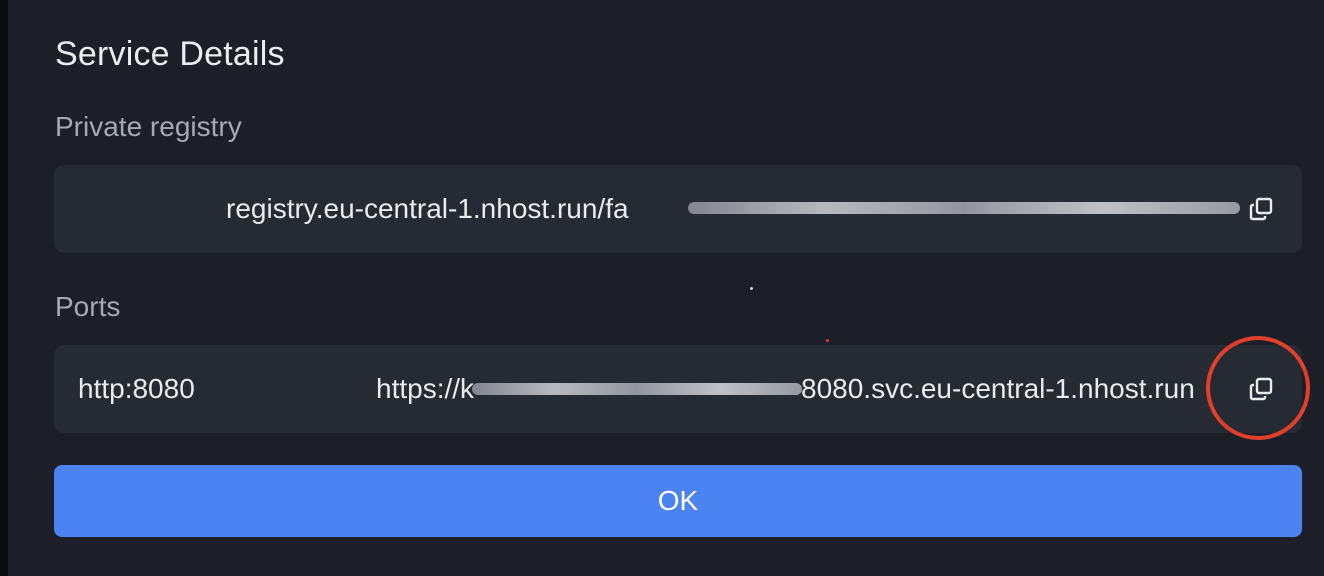 The width and height of the screenshot is (1324, 576). I want to click on dialog-title: Service Details, so click(170, 54).